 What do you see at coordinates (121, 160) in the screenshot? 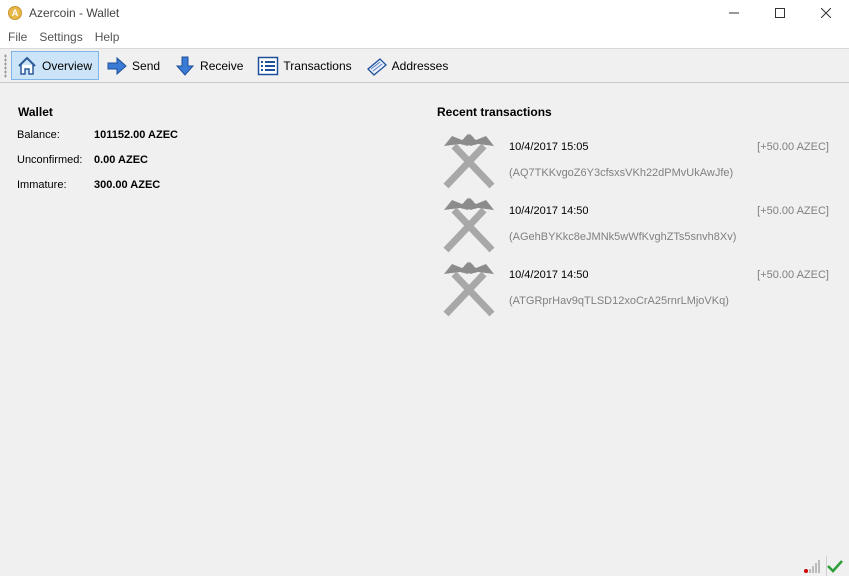
I see `unconfirmed-value: 0.00 AZEC` at bounding box center [121, 160].